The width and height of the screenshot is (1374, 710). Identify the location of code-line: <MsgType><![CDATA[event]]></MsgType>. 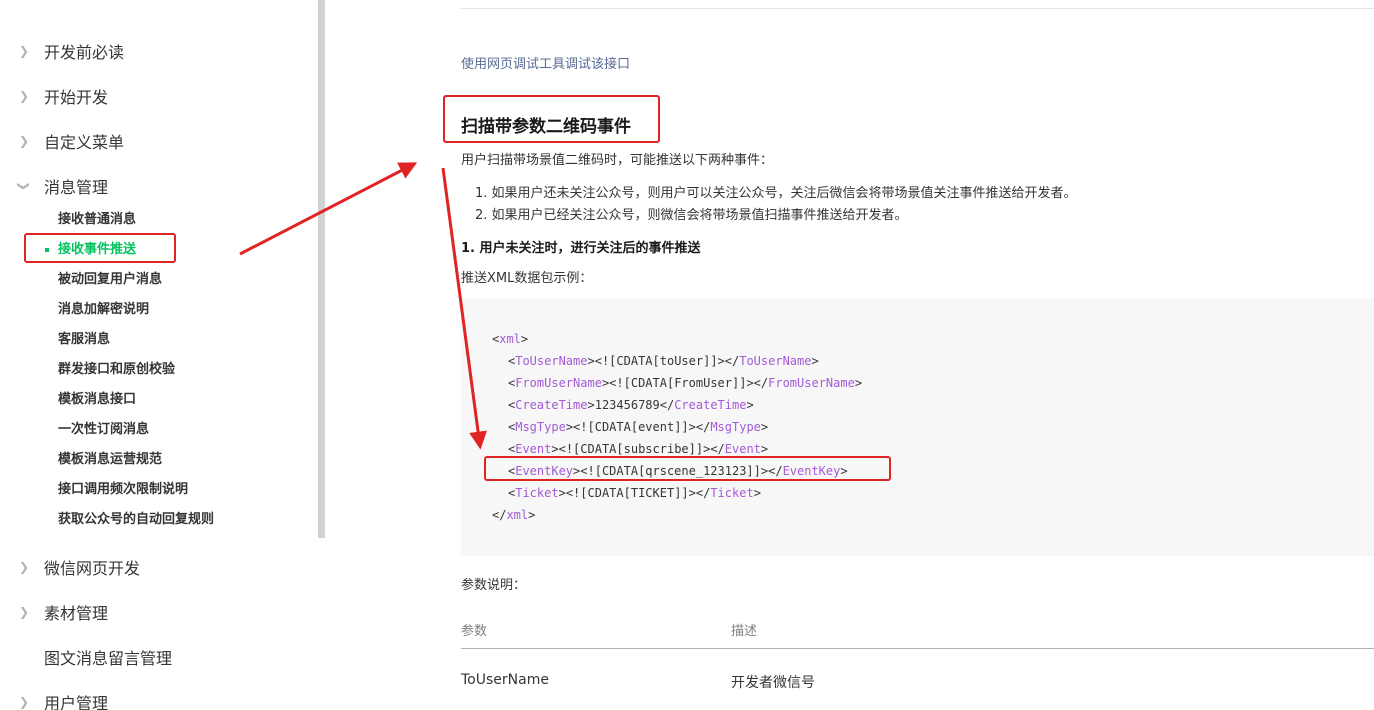
(638, 427).